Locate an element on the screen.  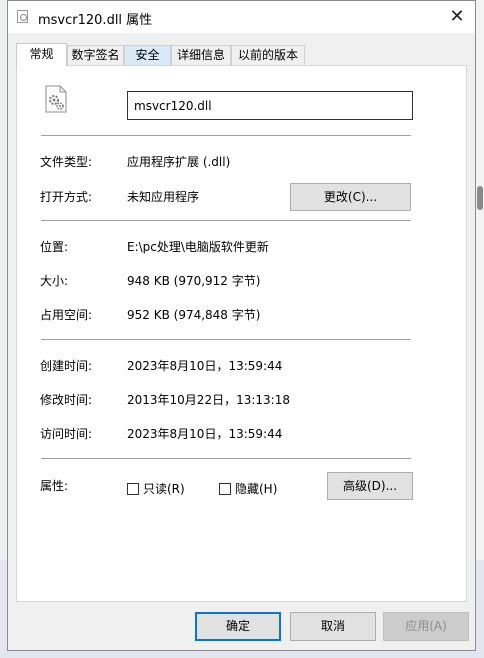
created-label: 创建时间: is located at coordinates (66, 366).